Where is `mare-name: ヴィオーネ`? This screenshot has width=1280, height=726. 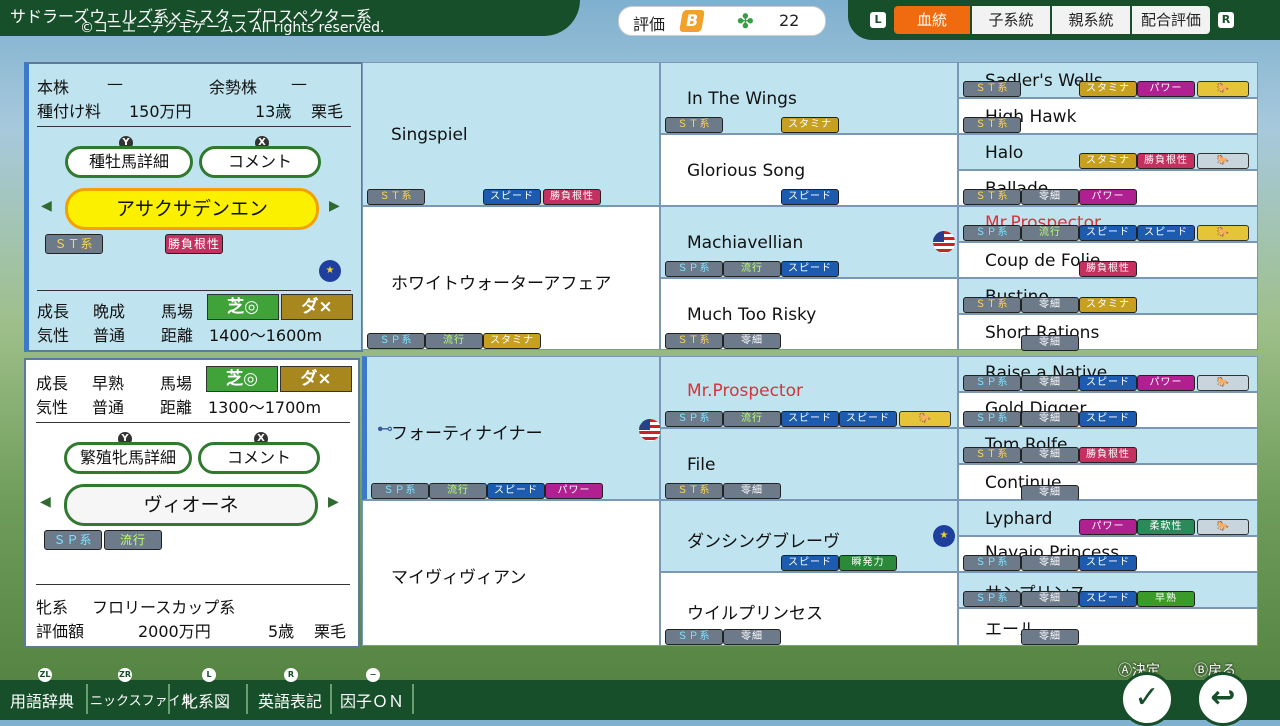
mare-name: ヴィオーネ is located at coordinates (191, 505).